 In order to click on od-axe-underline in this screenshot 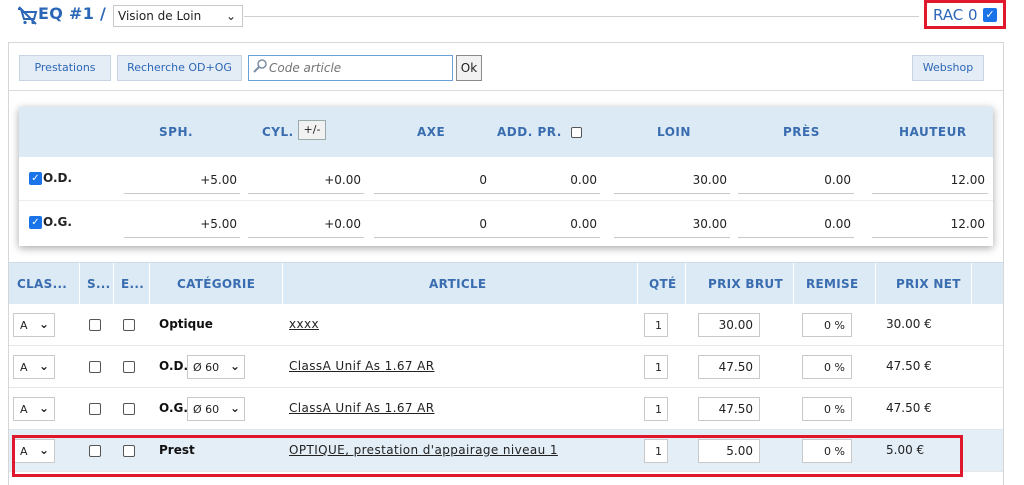, I will do `click(432, 193)`.